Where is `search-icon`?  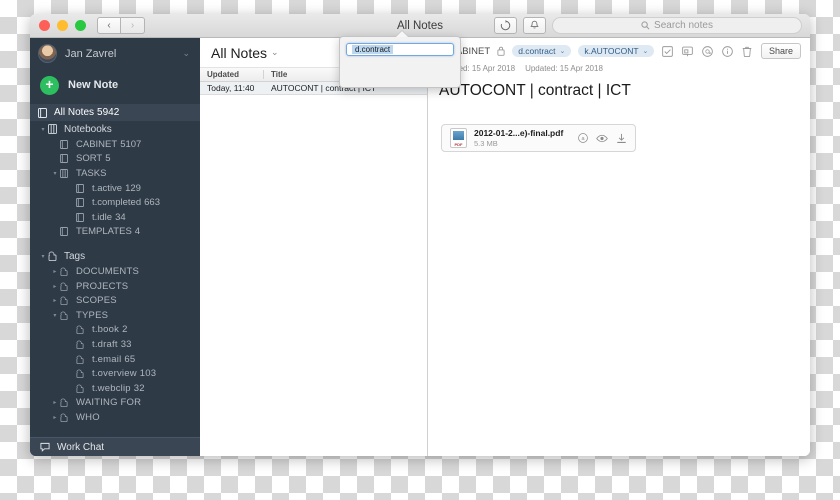 search-icon is located at coordinates (645, 25).